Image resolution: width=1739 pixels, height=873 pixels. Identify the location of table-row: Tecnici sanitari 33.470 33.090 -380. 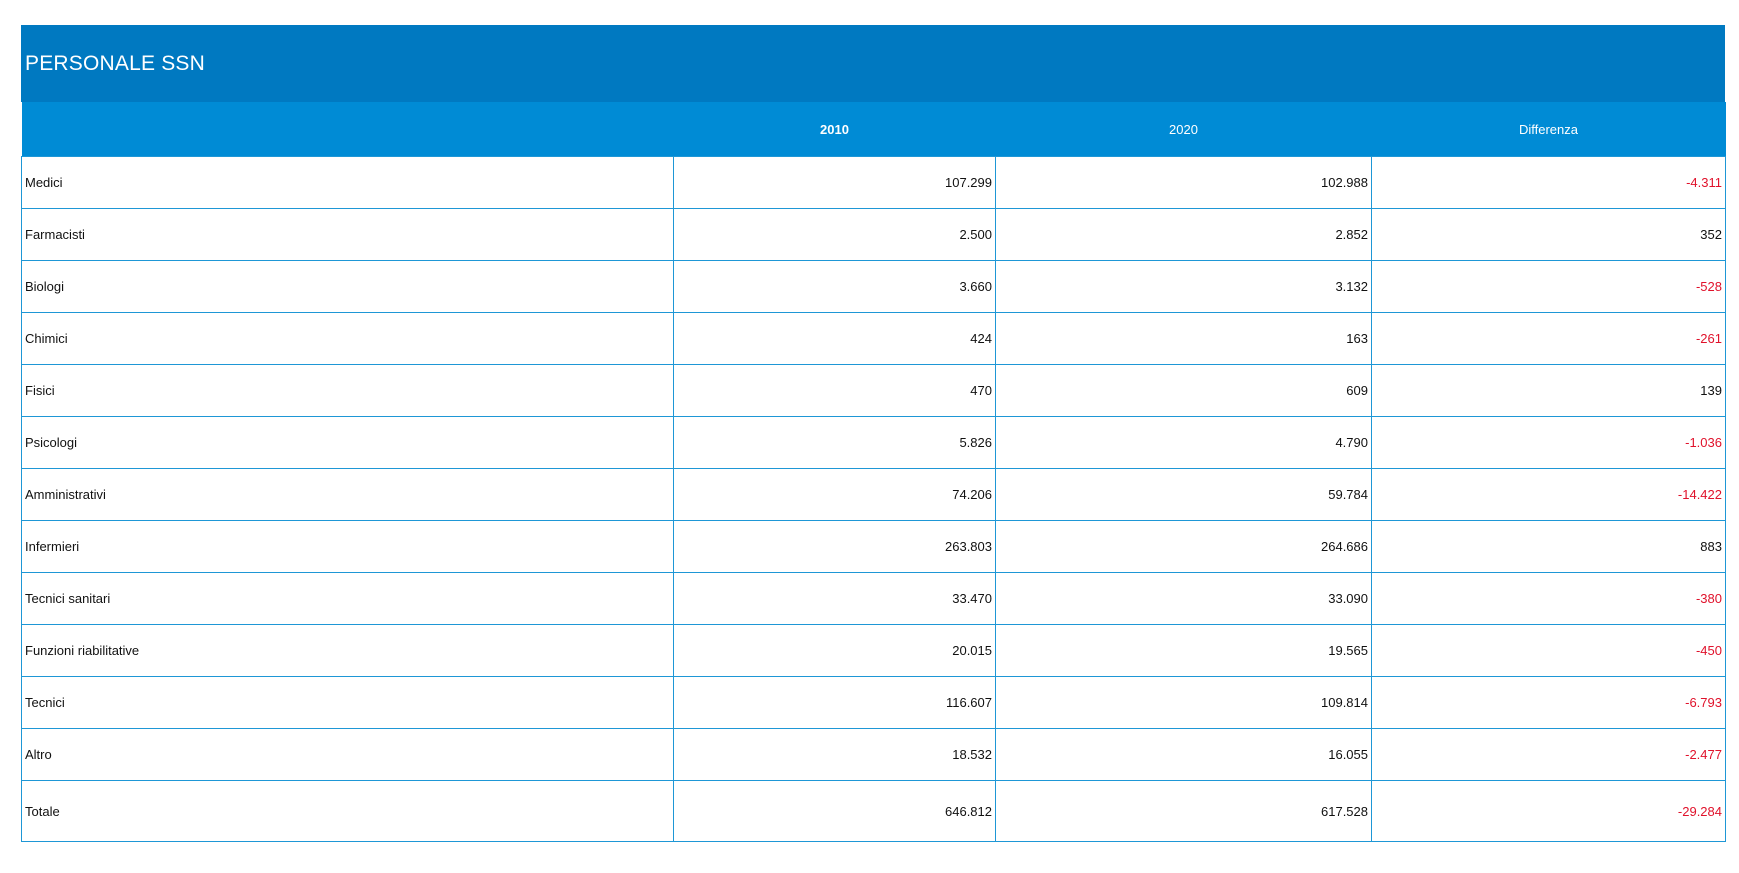
(873, 598).